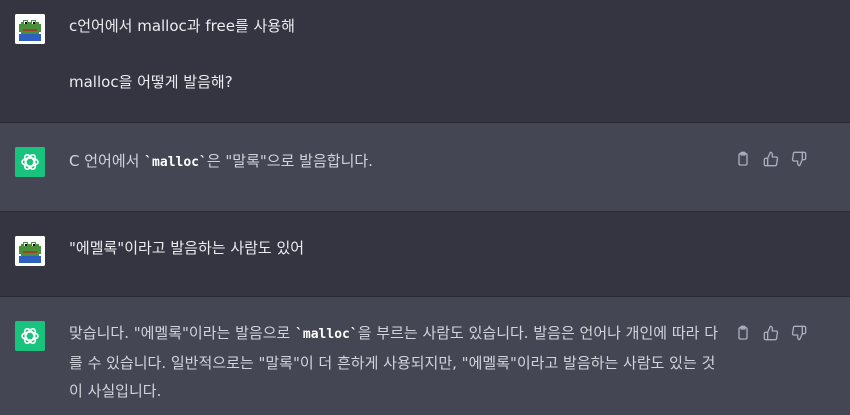  What do you see at coordinates (182, 26) in the screenshot?
I see `message-line: c언어에서 malloc과 free를 사용해` at bounding box center [182, 26].